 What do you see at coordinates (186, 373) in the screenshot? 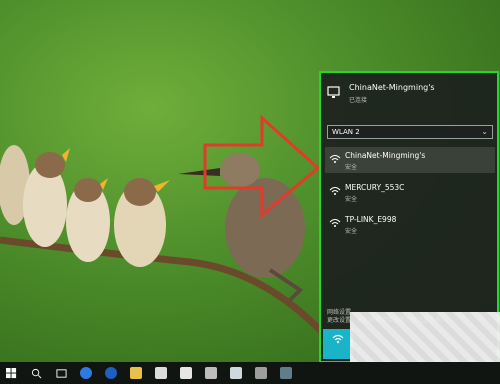
I see `mail-icon` at bounding box center [186, 373].